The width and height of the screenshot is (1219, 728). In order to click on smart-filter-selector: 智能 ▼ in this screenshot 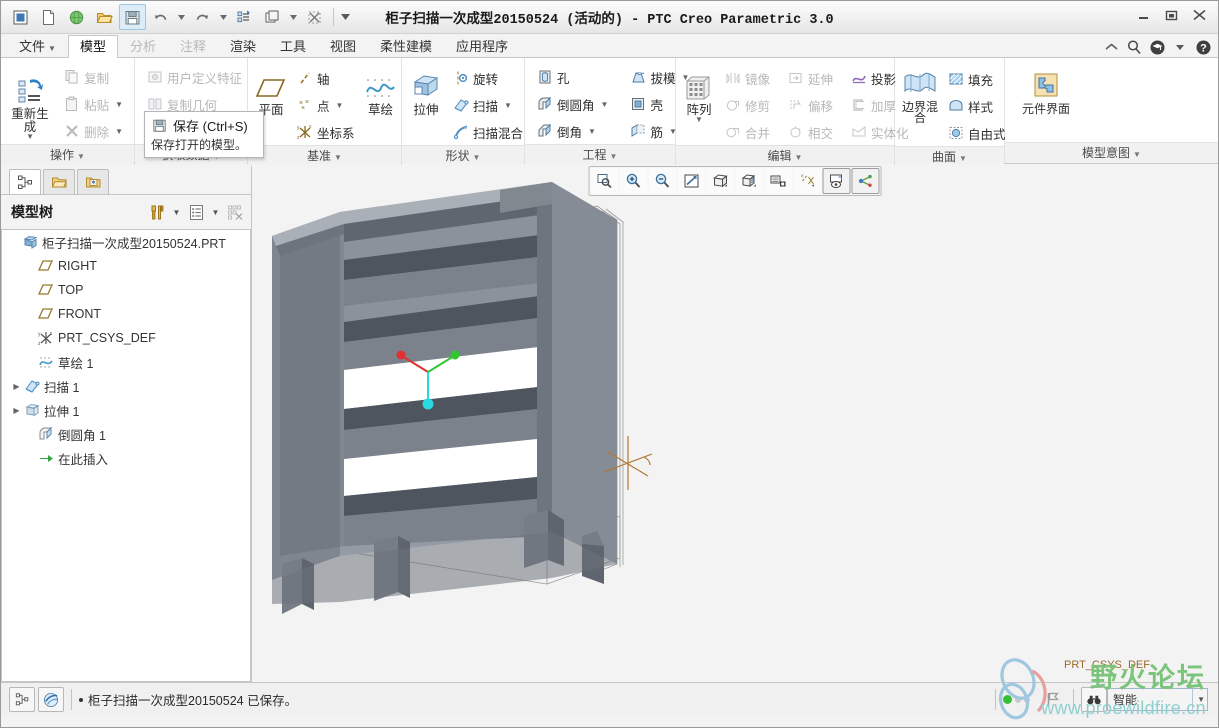, I will do `click(1157, 699)`.